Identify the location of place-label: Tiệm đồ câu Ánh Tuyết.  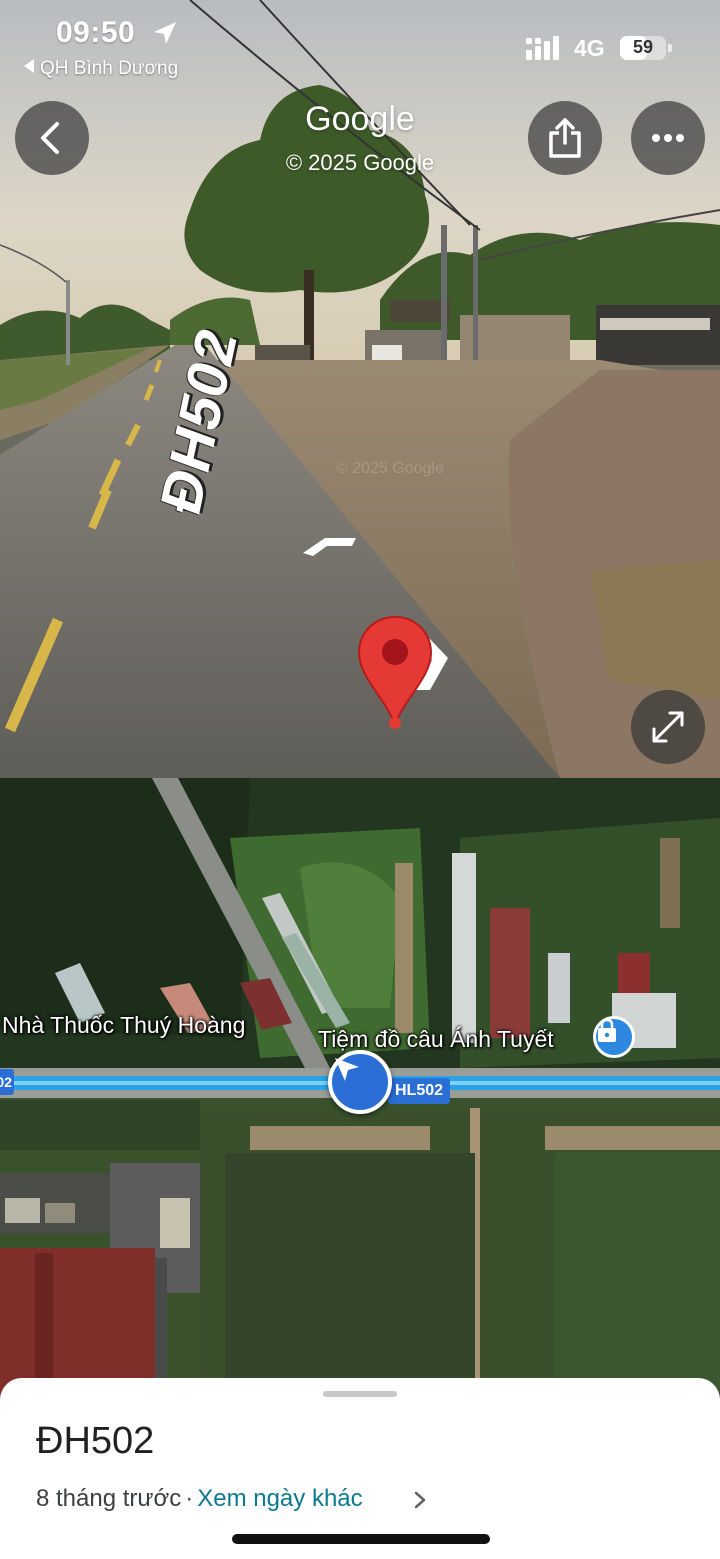
(436, 1039).